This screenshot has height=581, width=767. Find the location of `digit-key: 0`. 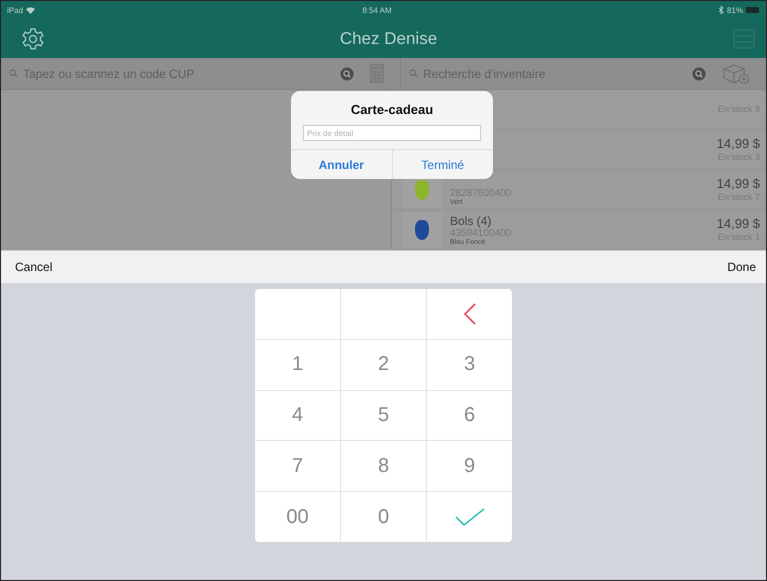

digit-key: 0 is located at coordinates (383, 517).